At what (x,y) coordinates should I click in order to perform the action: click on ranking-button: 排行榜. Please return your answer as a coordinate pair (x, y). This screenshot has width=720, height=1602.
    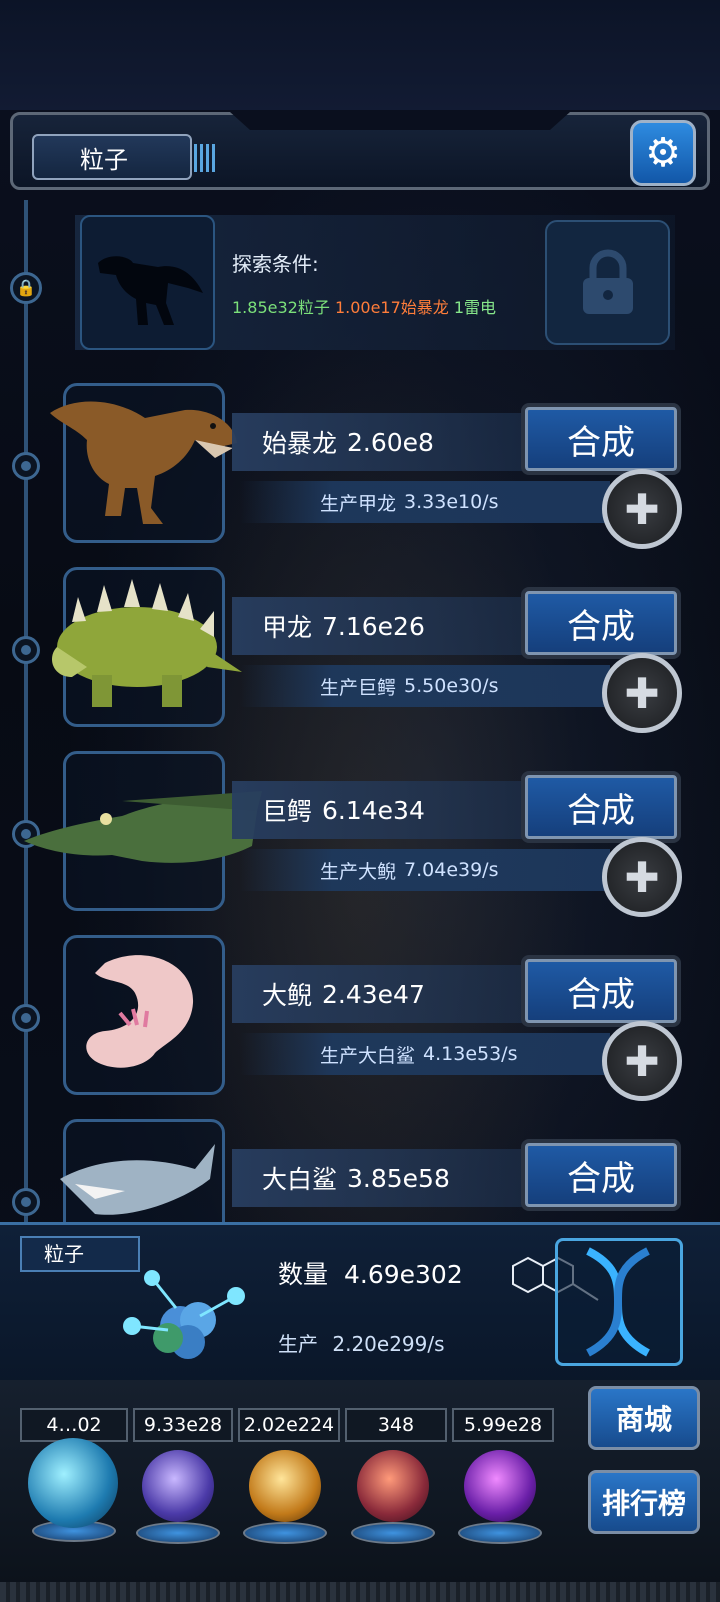
    Looking at the image, I should click on (644, 1502).